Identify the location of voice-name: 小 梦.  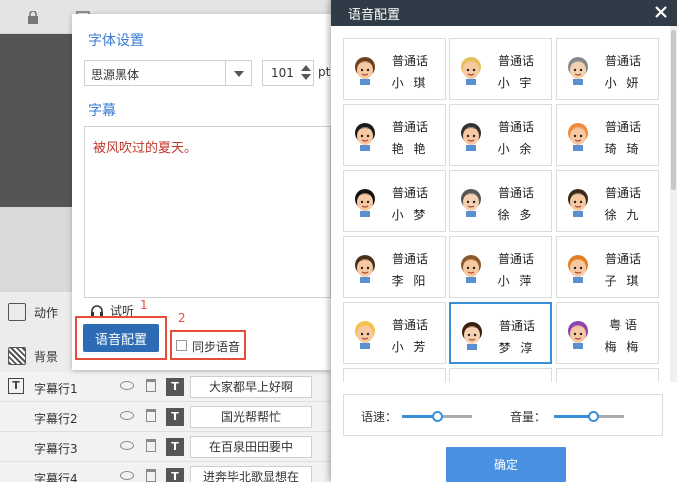
(410, 215).